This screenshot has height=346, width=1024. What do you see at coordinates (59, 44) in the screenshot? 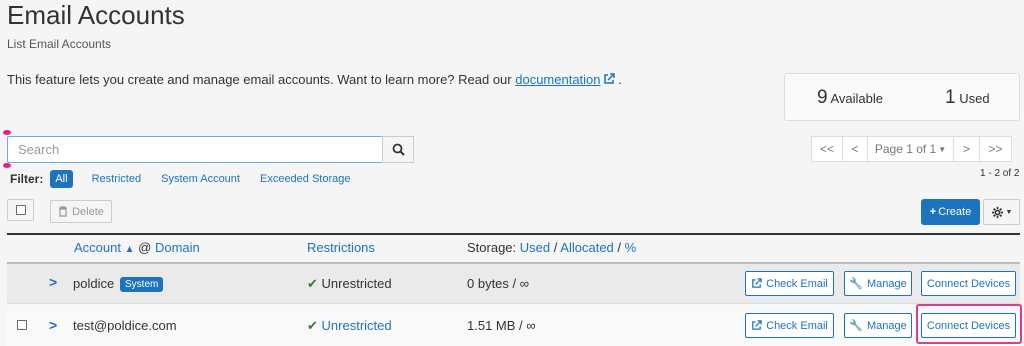
I see `page-subtitle: List Email Accounts` at bounding box center [59, 44].